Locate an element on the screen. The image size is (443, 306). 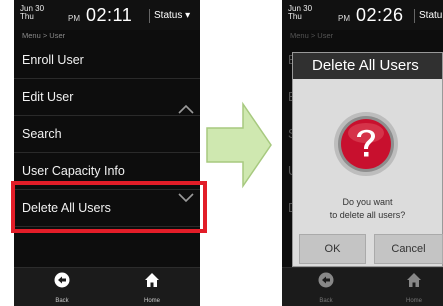
clock-time: 02:11 is located at coordinates (109, 15).